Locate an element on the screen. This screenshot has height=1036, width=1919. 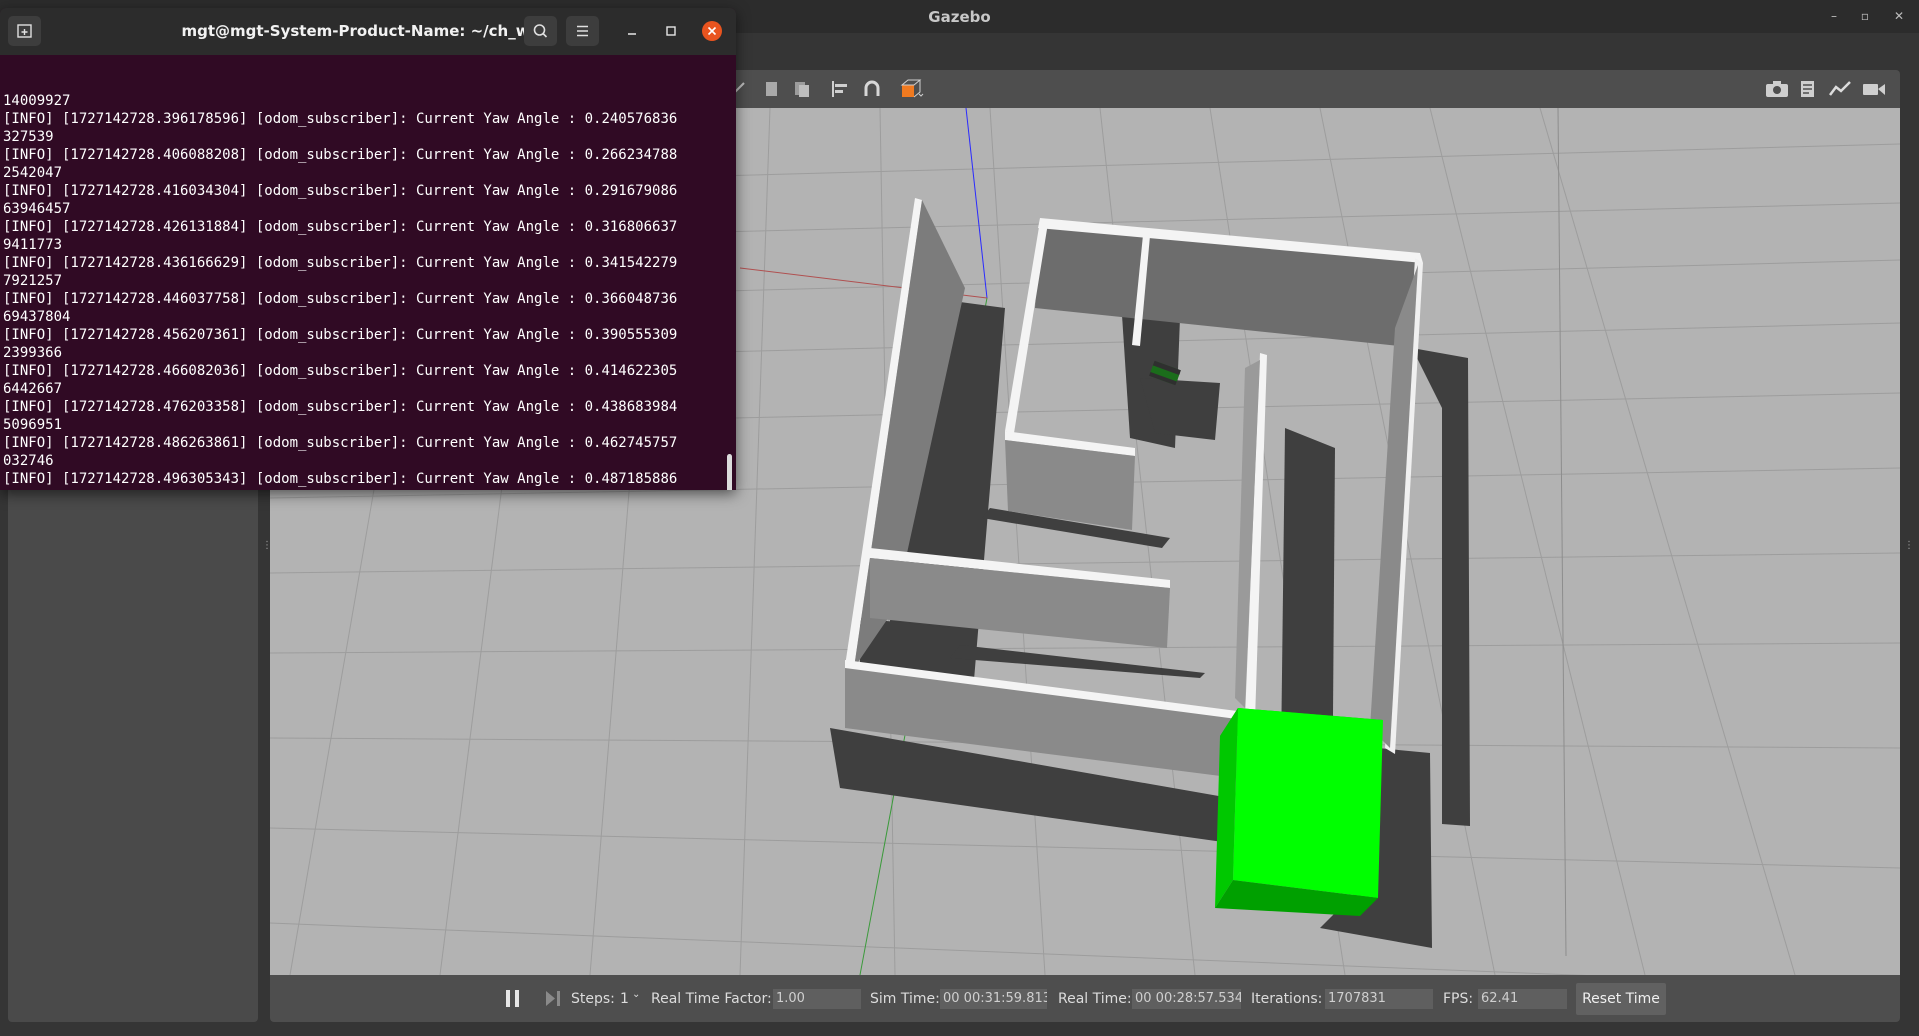
steps-label: Steps: is located at coordinates (593, 999).